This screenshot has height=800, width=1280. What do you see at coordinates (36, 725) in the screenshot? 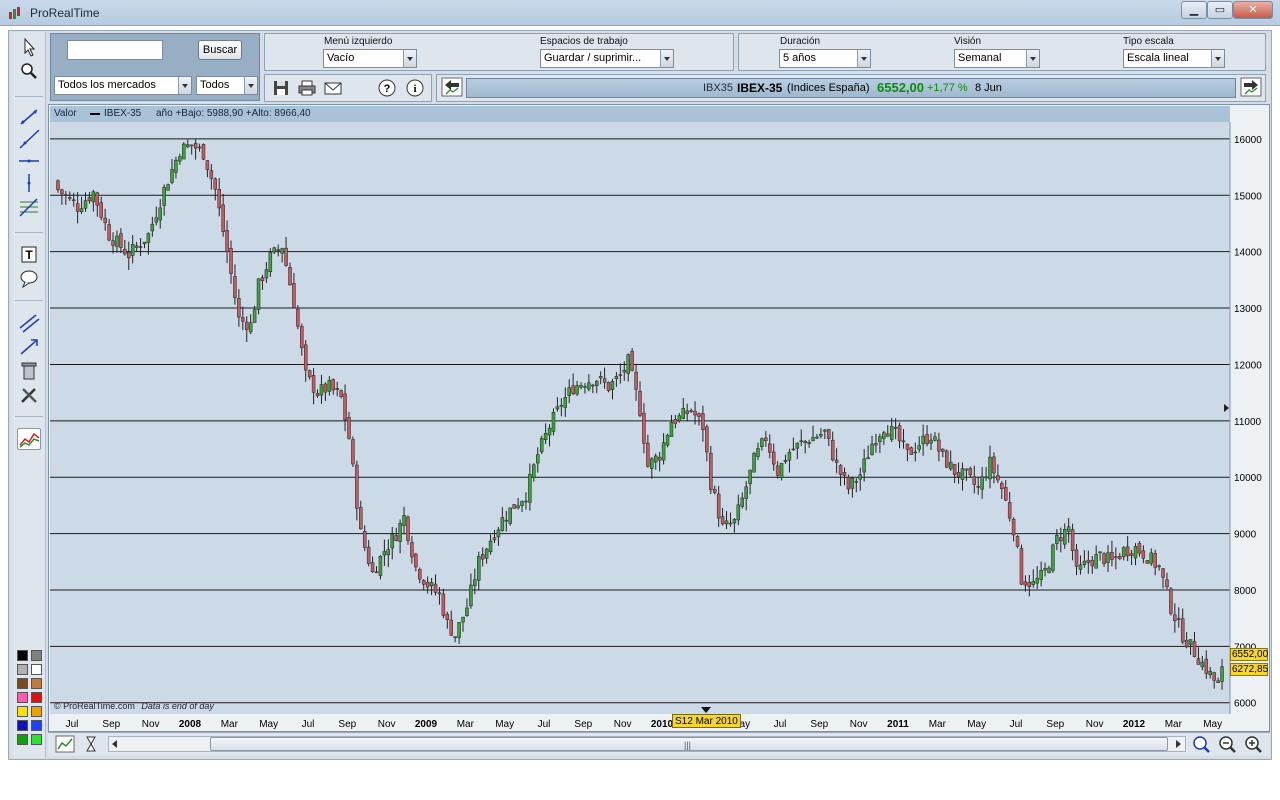
I see `color-swatch-lightblue` at bounding box center [36, 725].